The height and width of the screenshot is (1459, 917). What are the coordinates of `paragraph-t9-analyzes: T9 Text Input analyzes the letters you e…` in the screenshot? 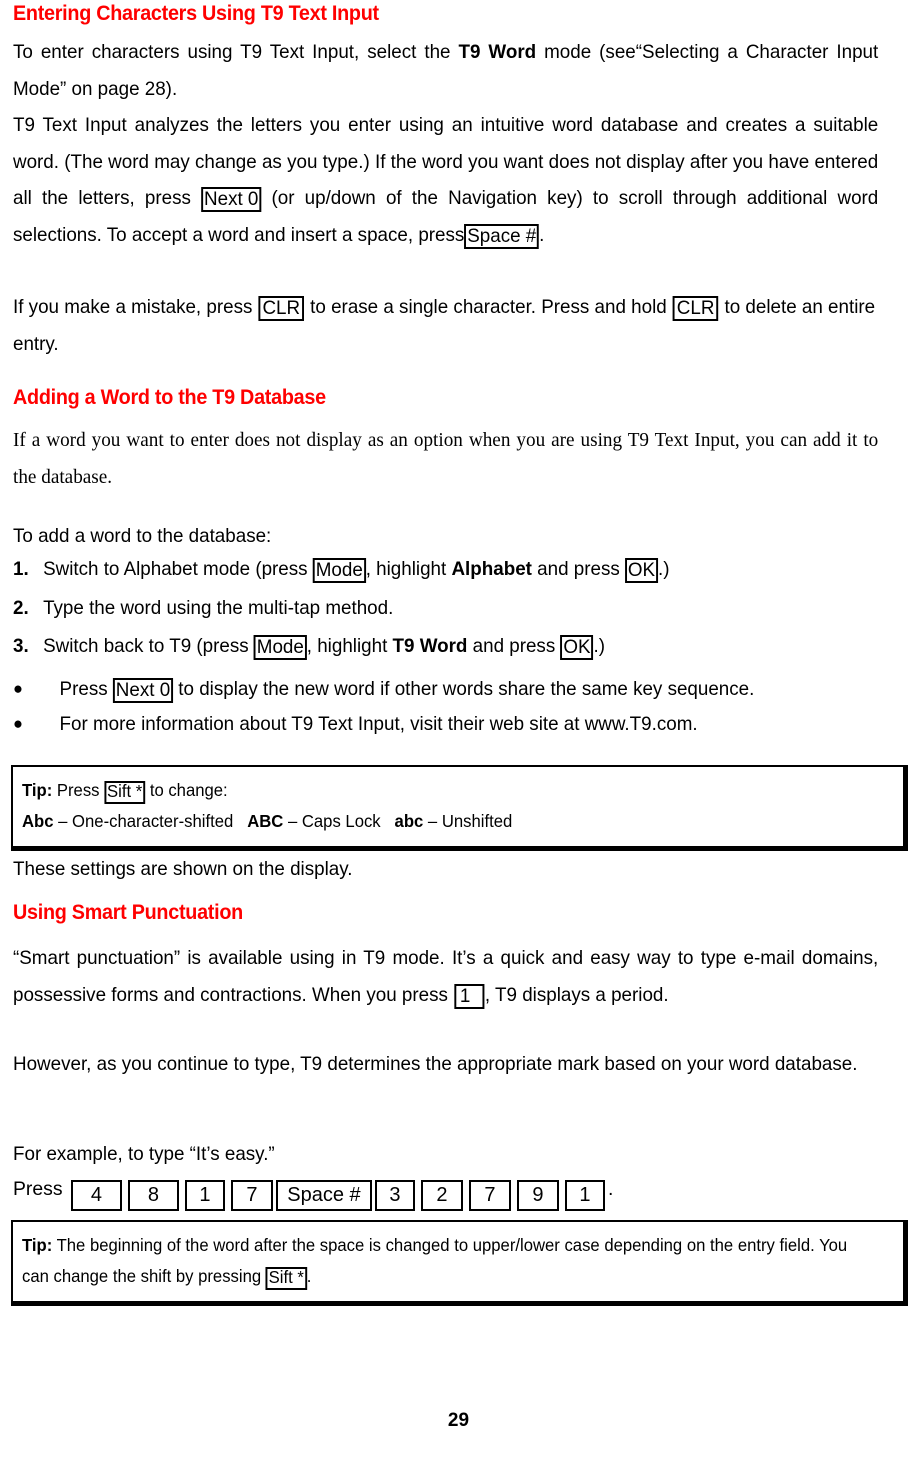 It's located at (445, 180).